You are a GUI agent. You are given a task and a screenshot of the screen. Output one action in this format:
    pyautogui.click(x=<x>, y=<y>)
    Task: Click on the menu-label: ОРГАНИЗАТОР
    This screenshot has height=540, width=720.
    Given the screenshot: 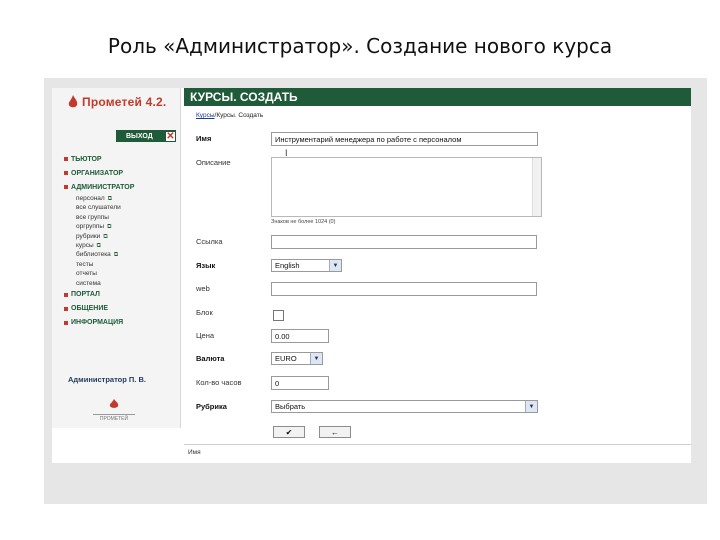 What is the action you would take?
    pyautogui.click(x=97, y=173)
    